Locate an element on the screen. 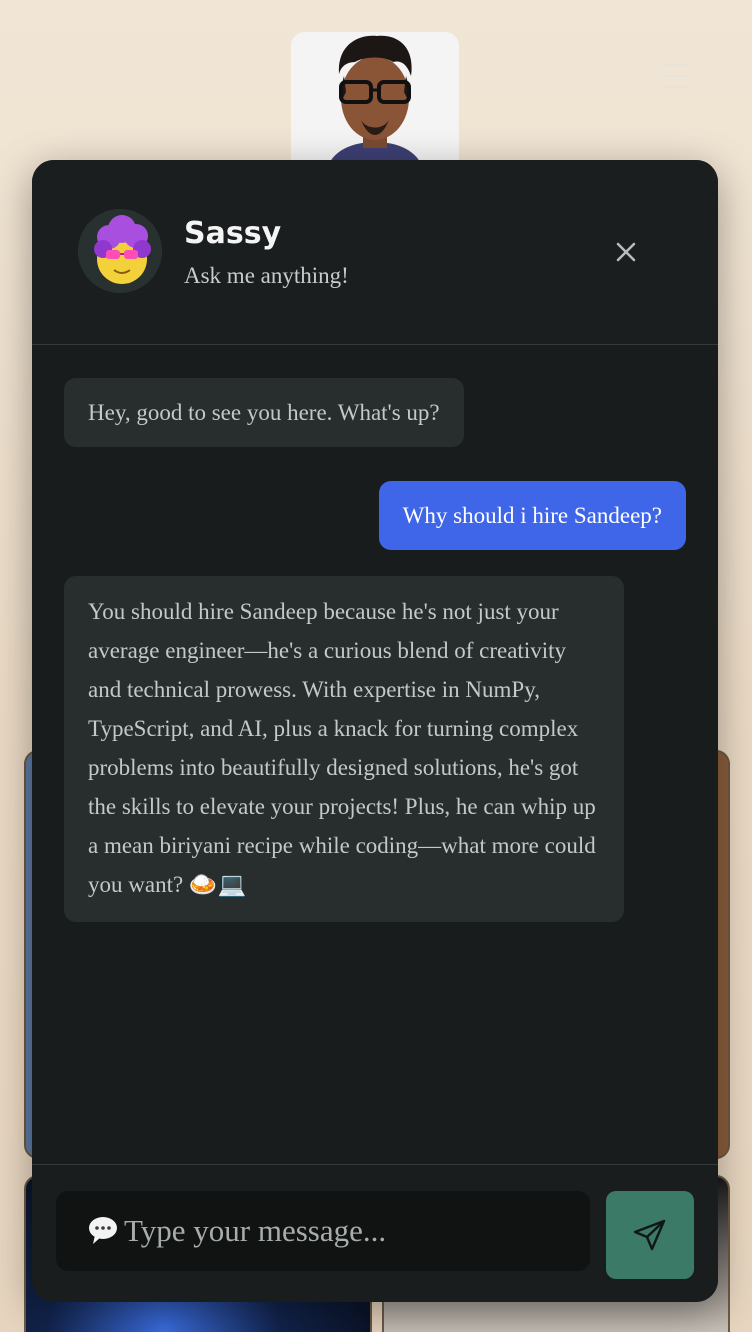 This screenshot has height=1332, width=752. close-button is located at coordinates (626, 252).